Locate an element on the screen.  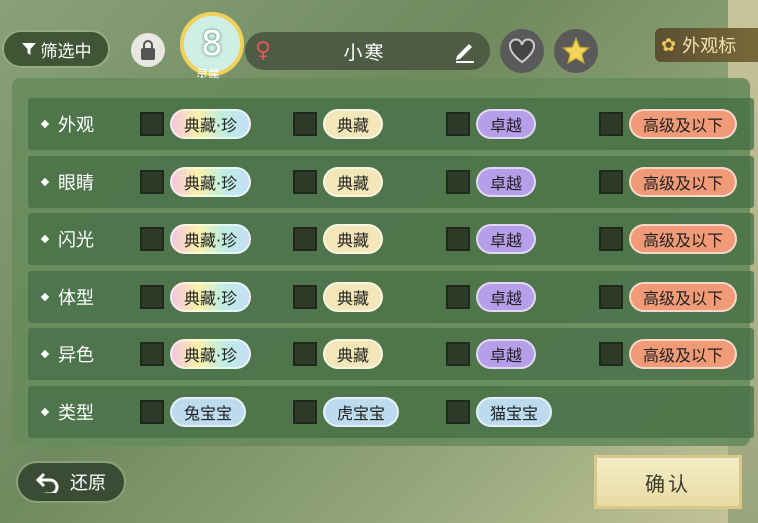
filter-option: 虎宝宝 is located at coordinates (346, 411).